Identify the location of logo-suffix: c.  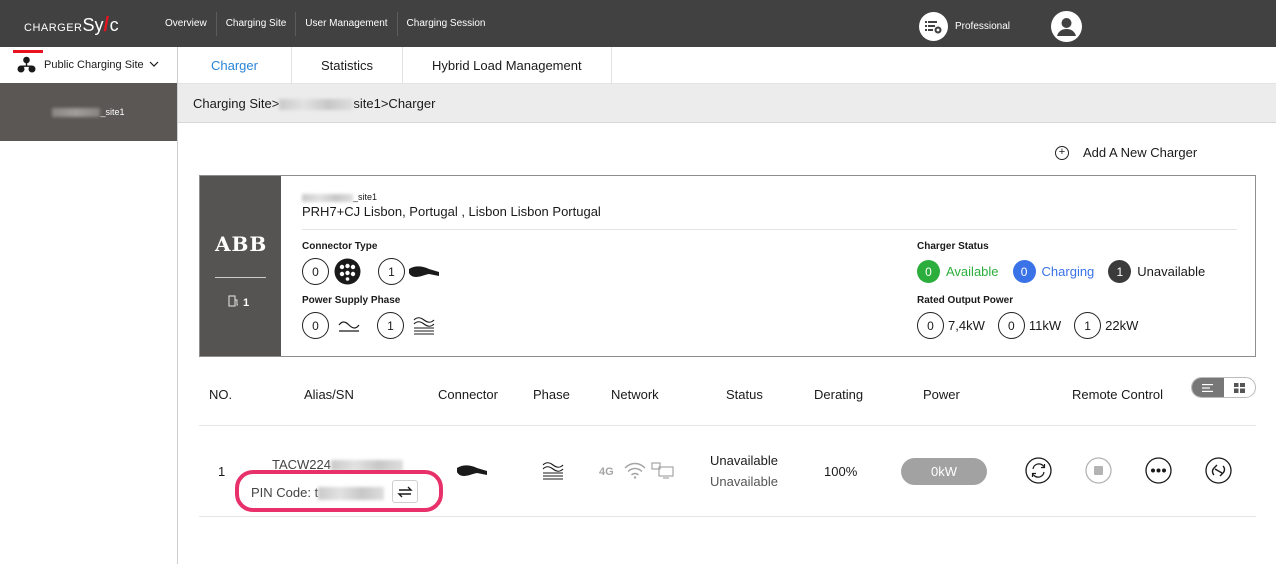
(114, 25).